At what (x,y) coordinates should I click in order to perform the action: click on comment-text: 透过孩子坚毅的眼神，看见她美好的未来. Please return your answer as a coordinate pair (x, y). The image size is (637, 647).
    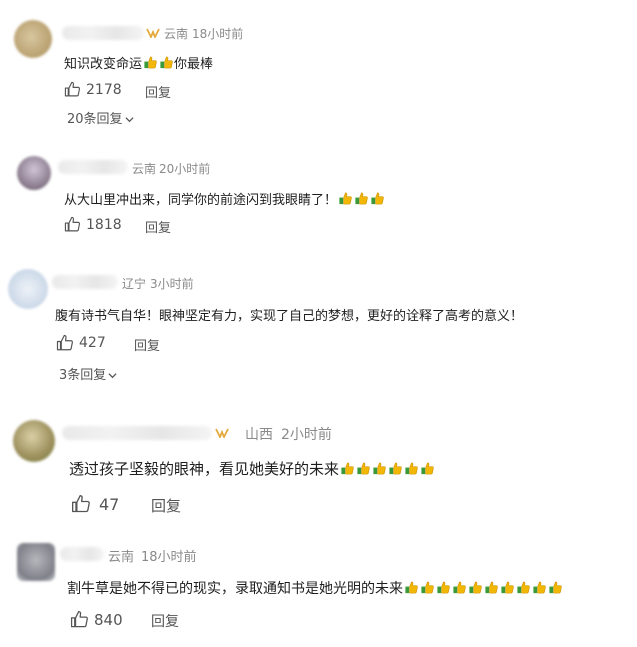
    Looking at the image, I should click on (252, 468).